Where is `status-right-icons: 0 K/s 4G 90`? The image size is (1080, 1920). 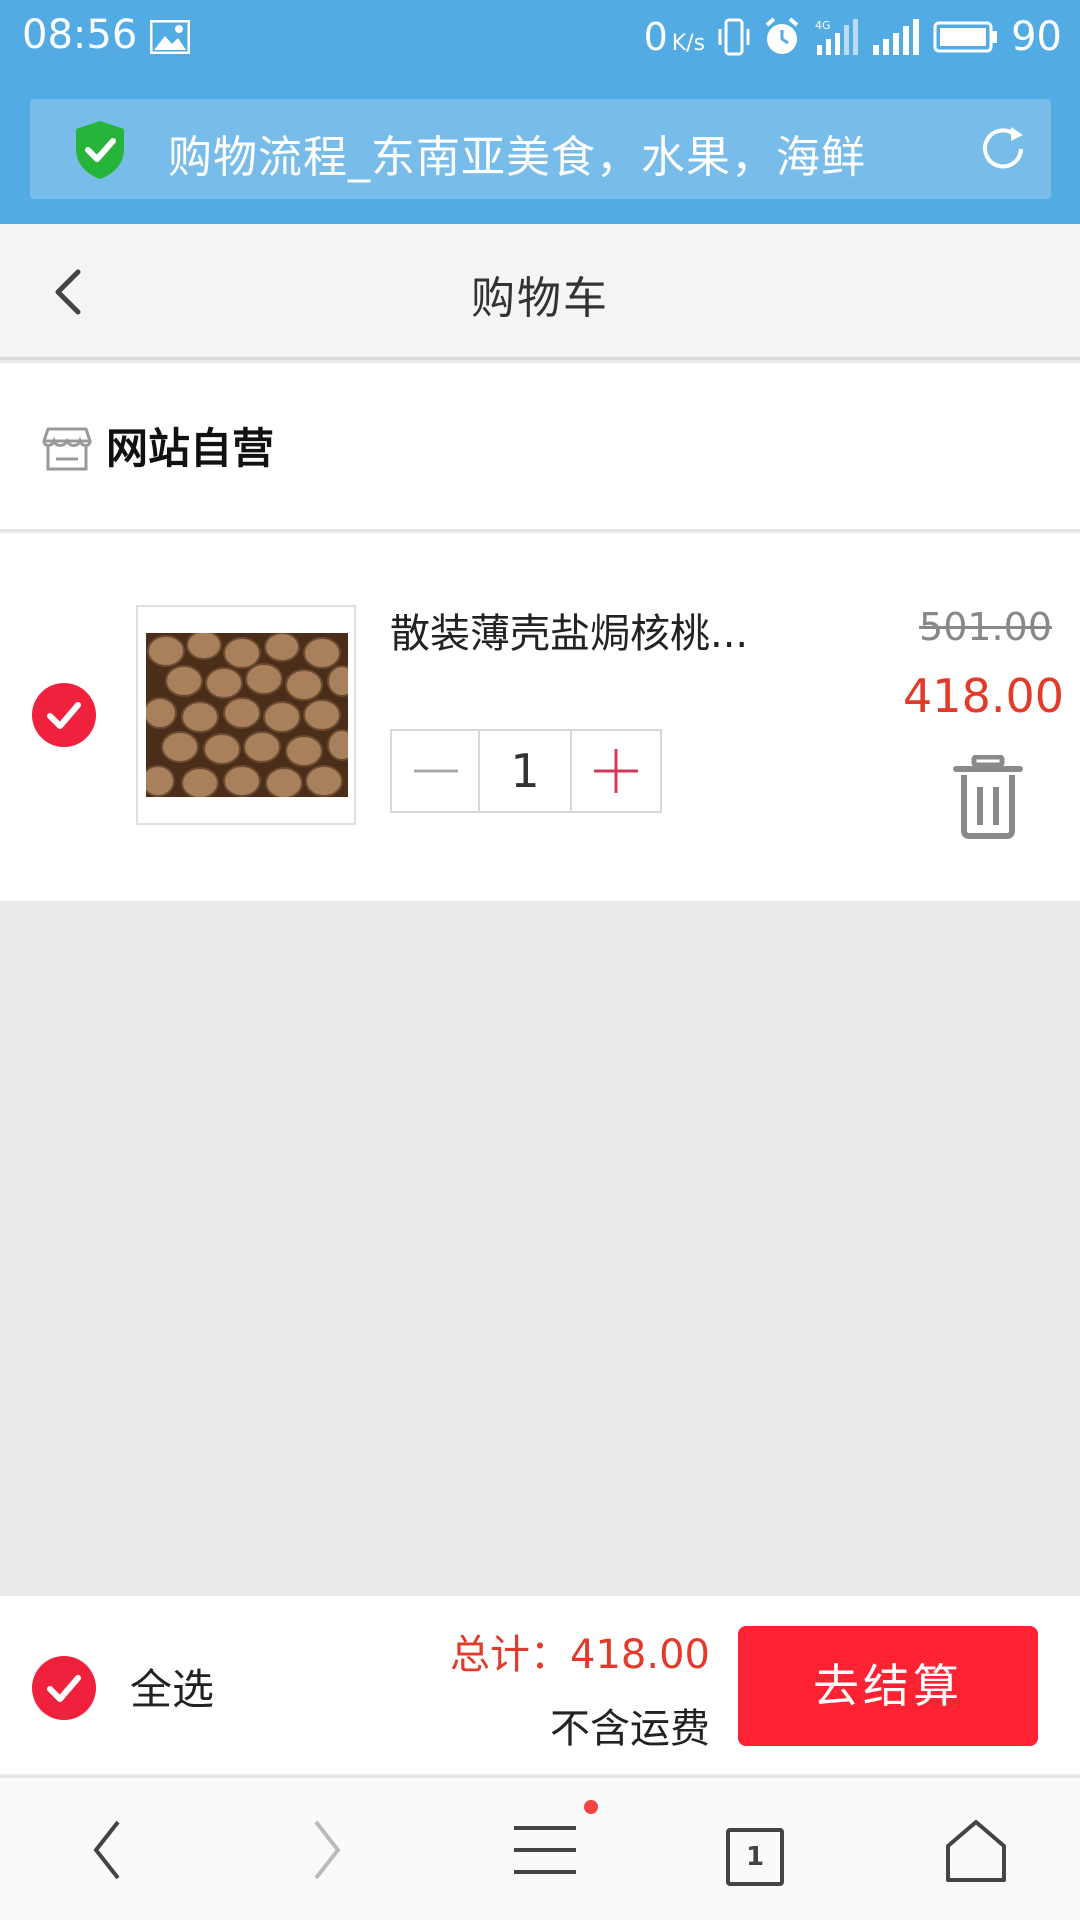
status-right-icons: 0 K/s 4G 90 is located at coordinates (847, 37).